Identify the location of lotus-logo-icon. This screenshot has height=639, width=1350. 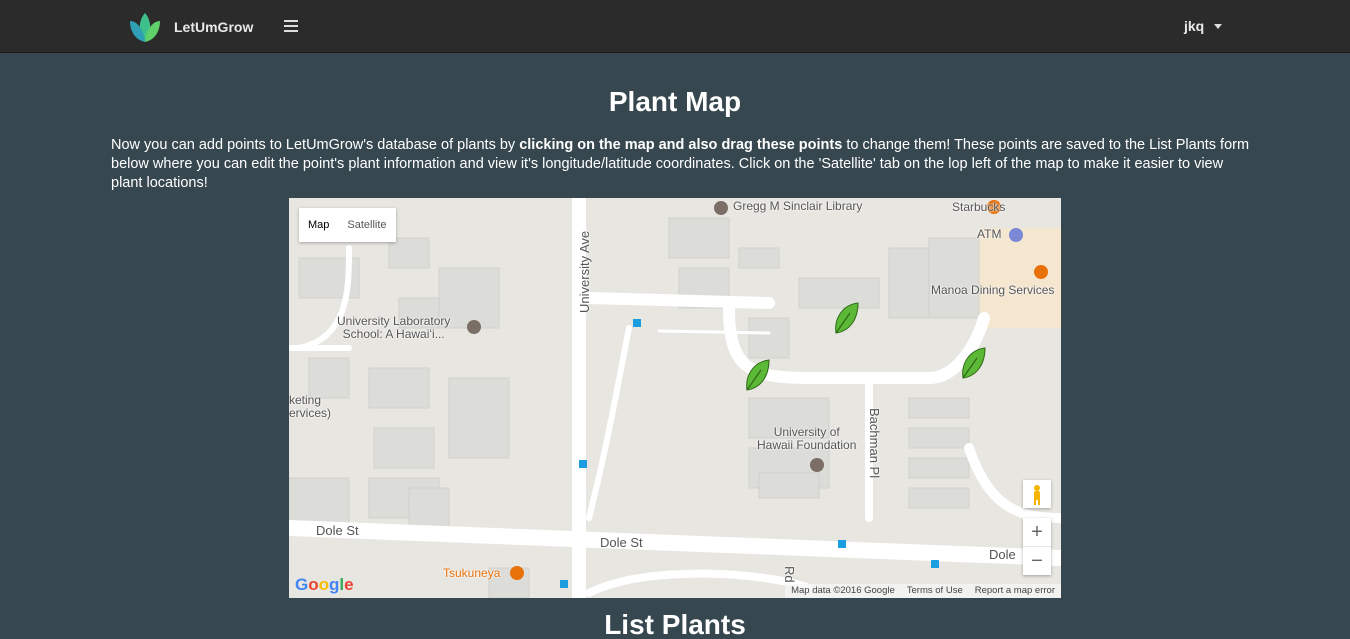
(145, 27).